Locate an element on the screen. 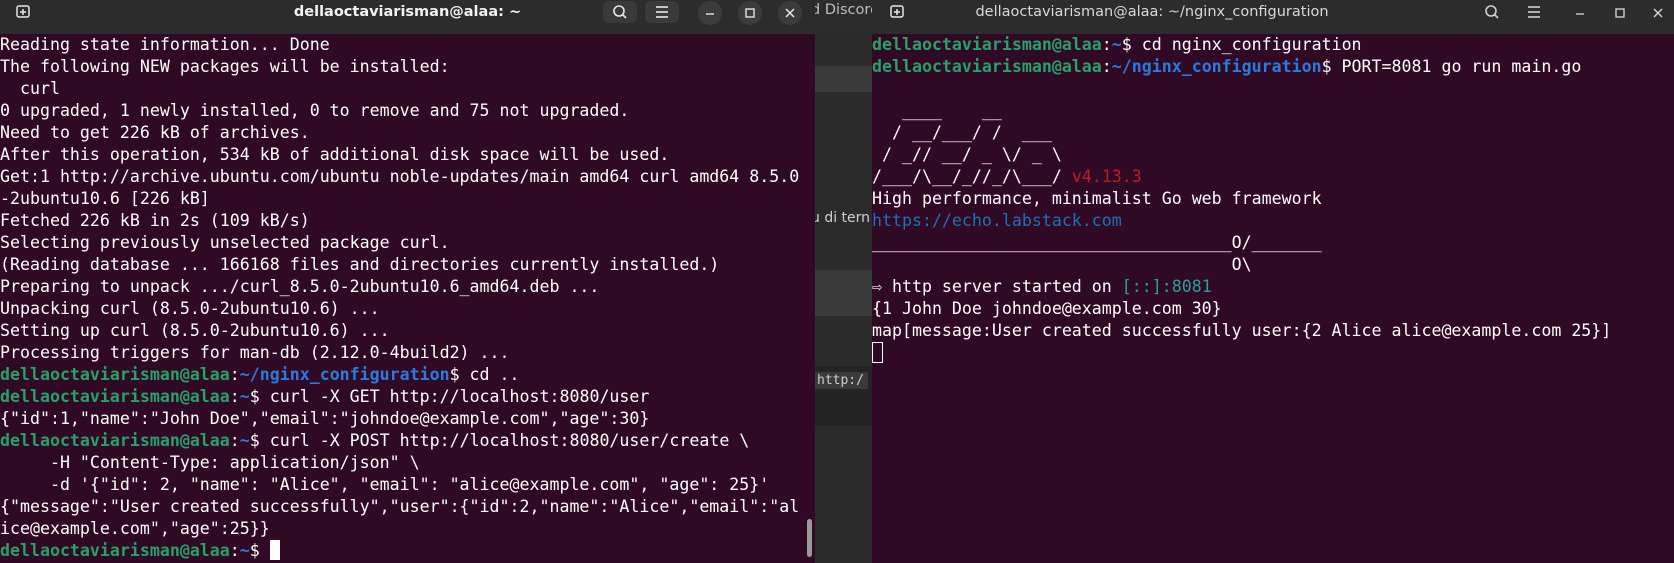  terminal-scrollbar is located at coordinates (809, 538).